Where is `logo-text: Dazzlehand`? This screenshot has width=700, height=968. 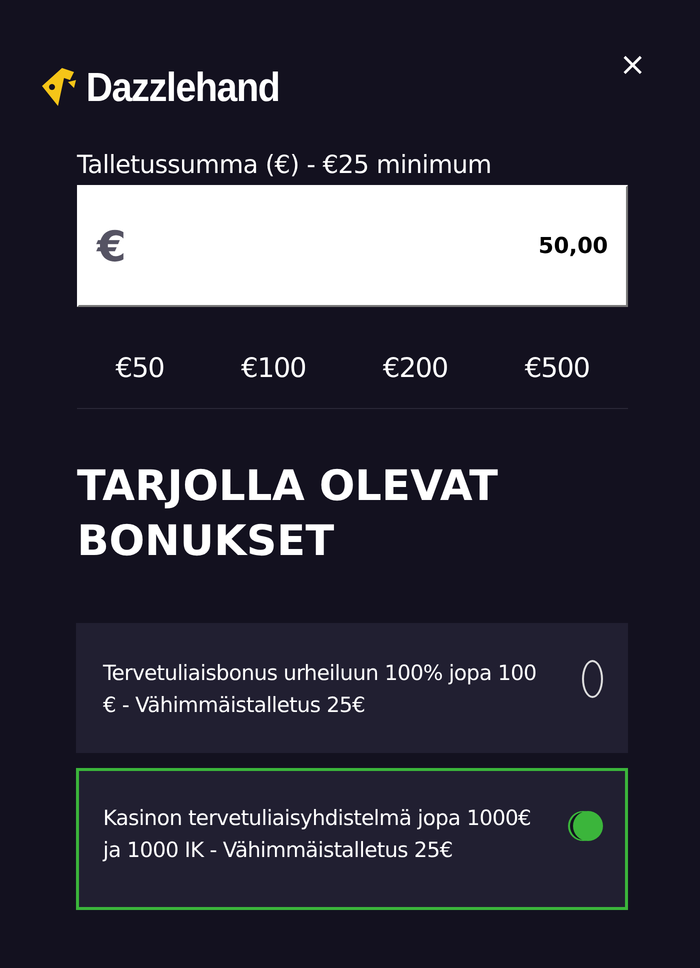
logo-text: Dazzlehand is located at coordinates (183, 88).